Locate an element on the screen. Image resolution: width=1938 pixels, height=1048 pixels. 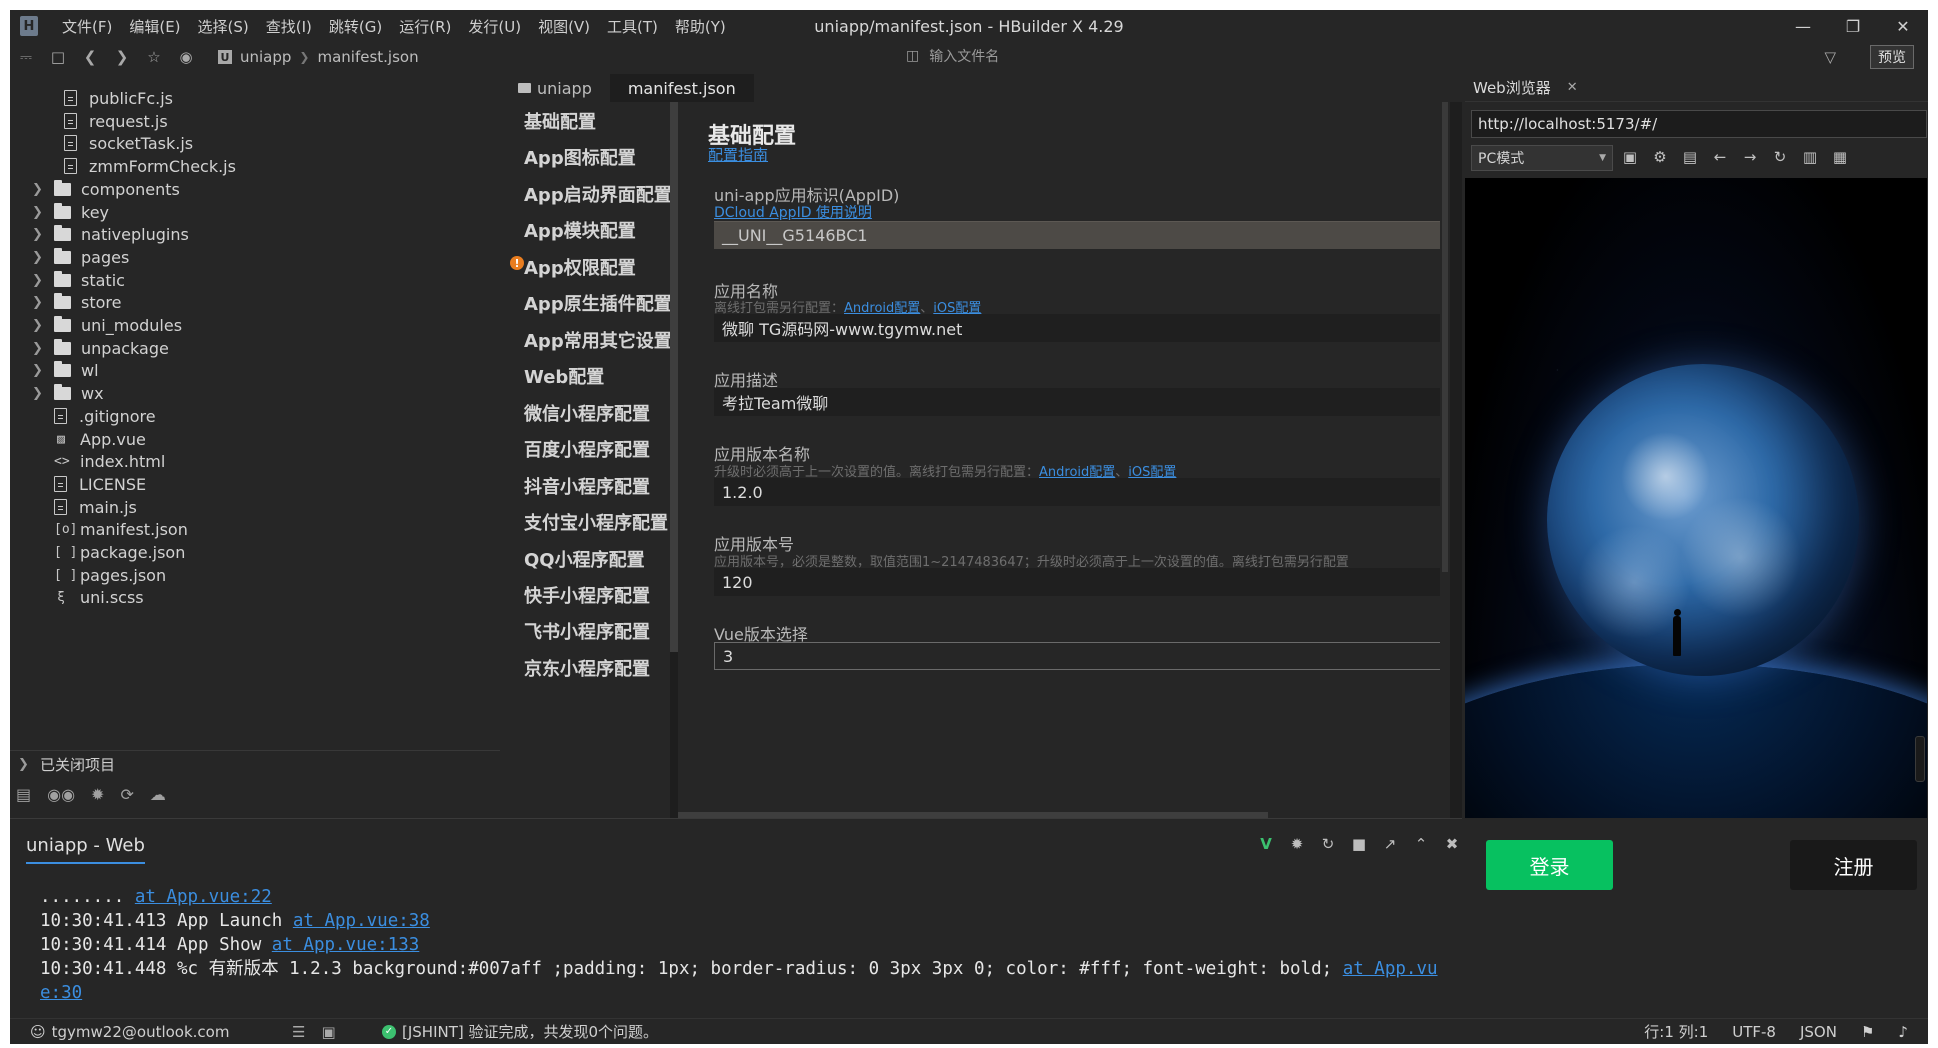
source-link: at App.vue:22 is located at coordinates (203, 897).